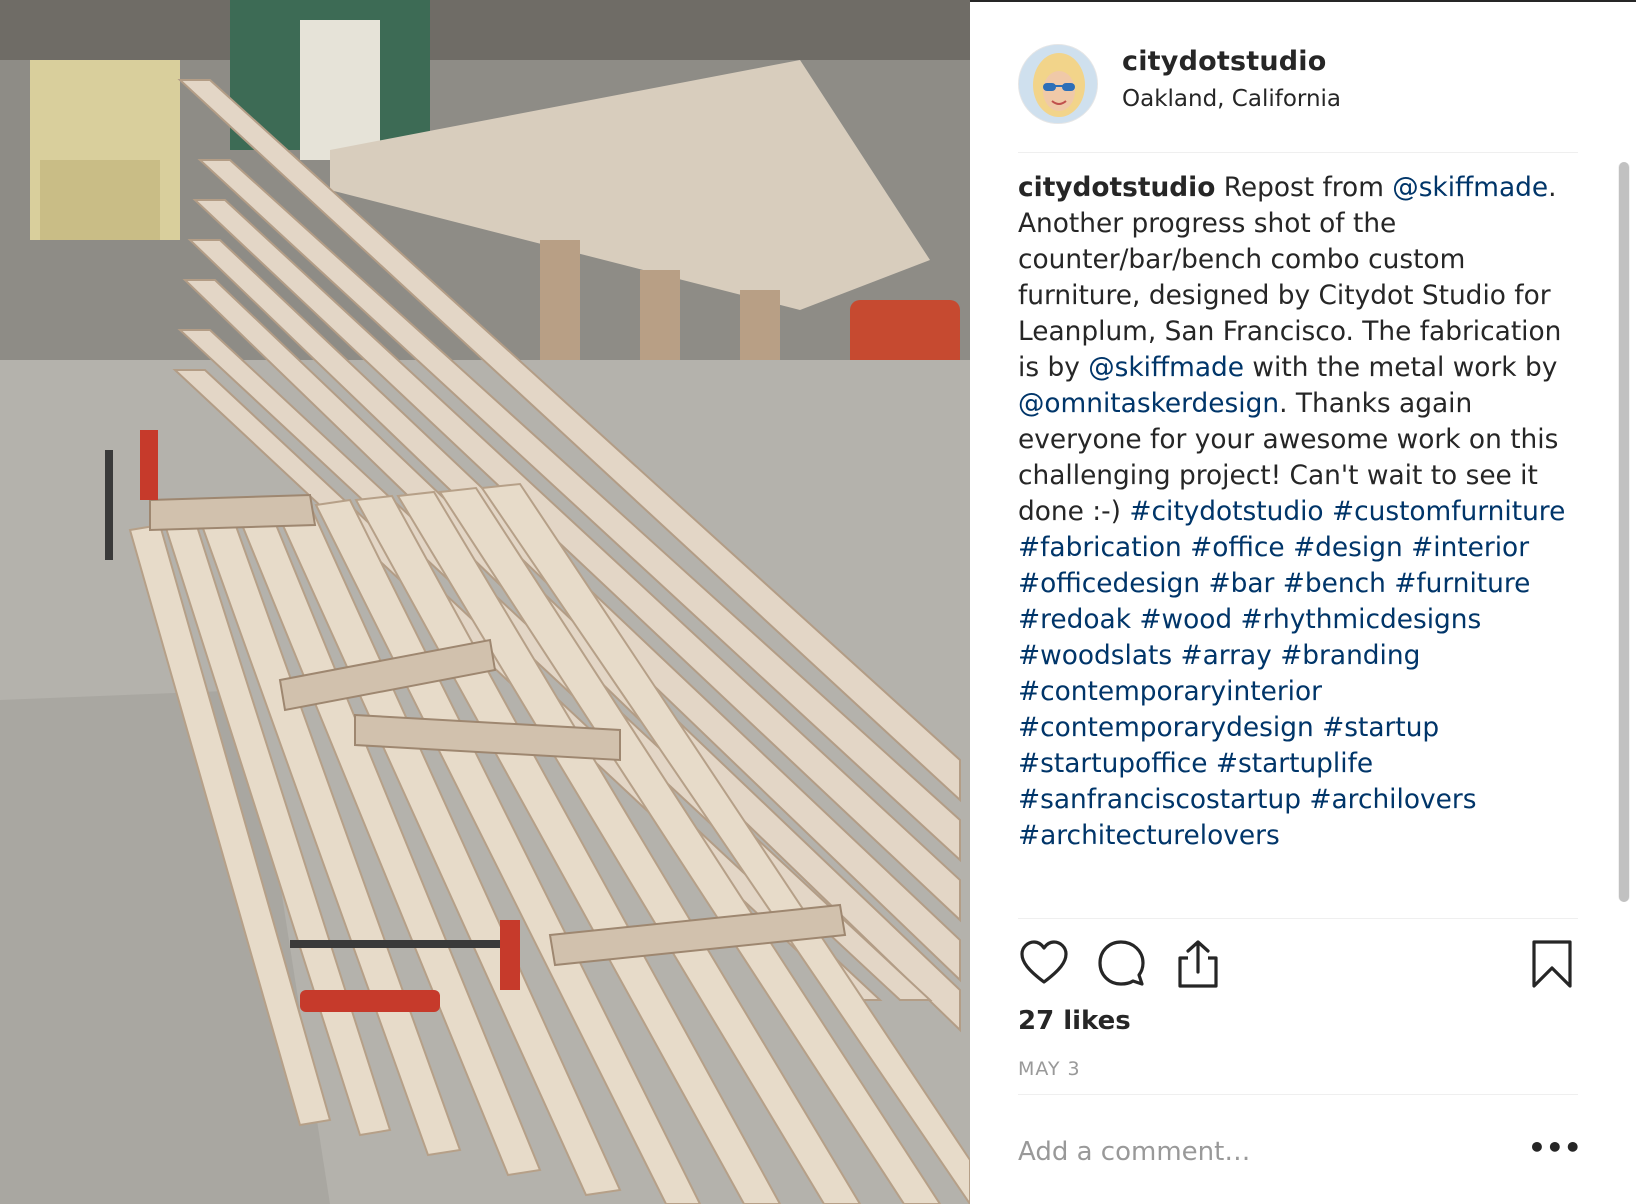  I want to click on scrollbar-thumb, so click(1624, 532).